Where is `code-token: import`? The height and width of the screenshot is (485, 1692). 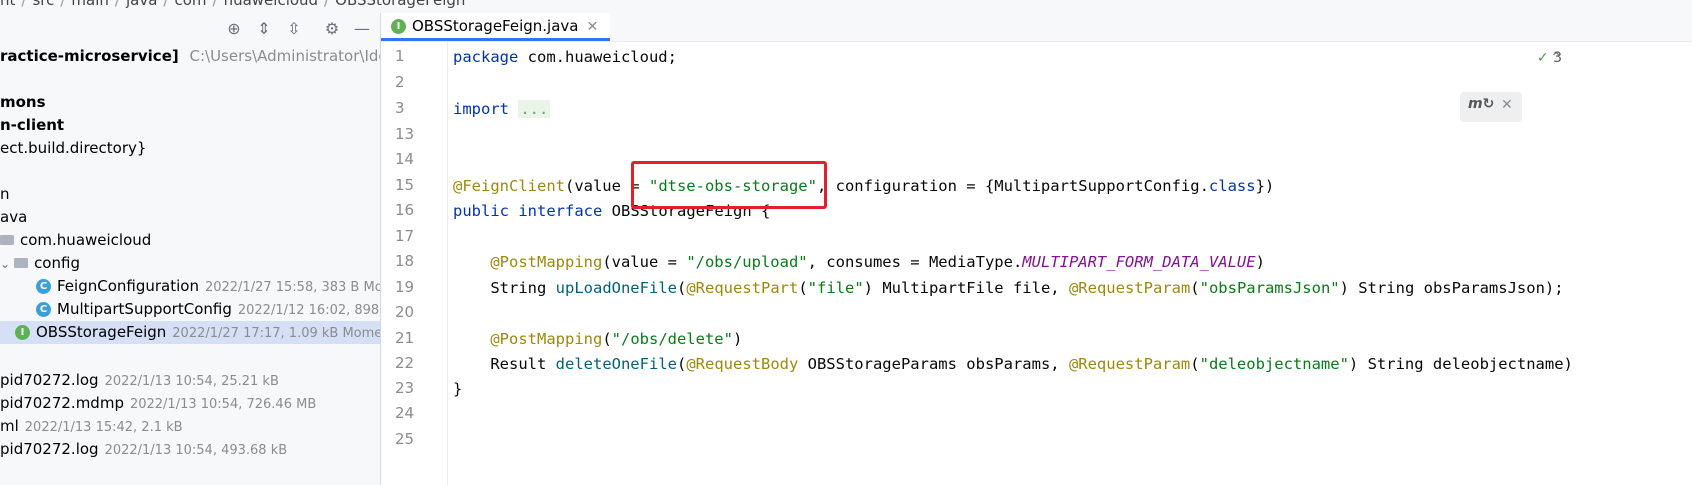
code-token: import is located at coordinates (481, 109).